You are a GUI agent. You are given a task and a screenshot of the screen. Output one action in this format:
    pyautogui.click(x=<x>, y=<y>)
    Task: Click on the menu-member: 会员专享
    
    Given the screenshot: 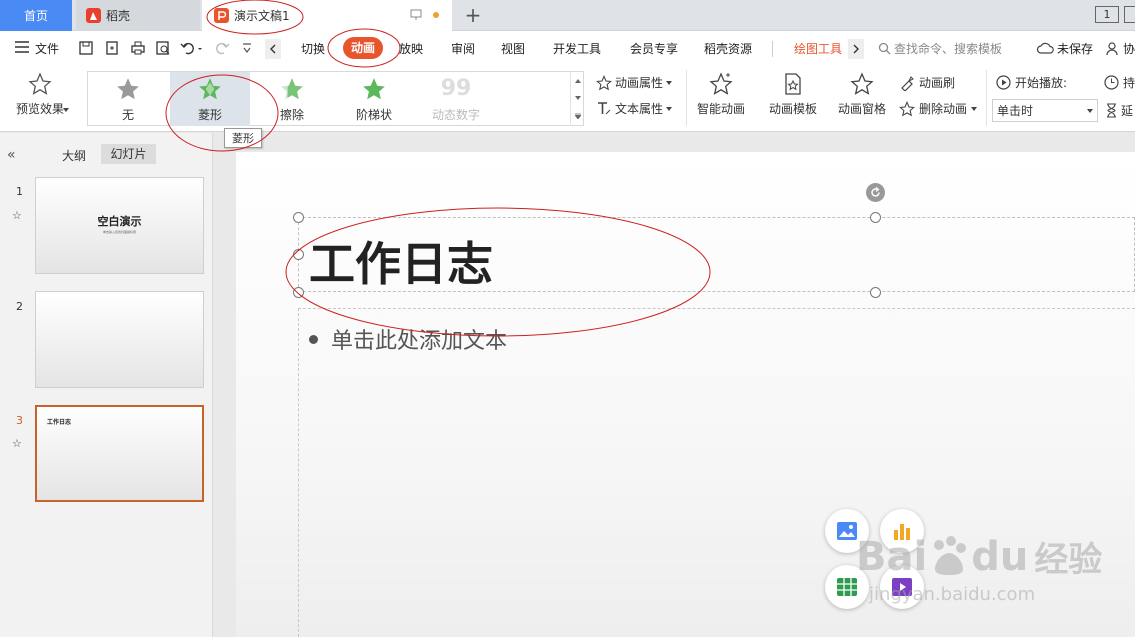 What is the action you would take?
    pyautogui.click(x=654, y=49)
    